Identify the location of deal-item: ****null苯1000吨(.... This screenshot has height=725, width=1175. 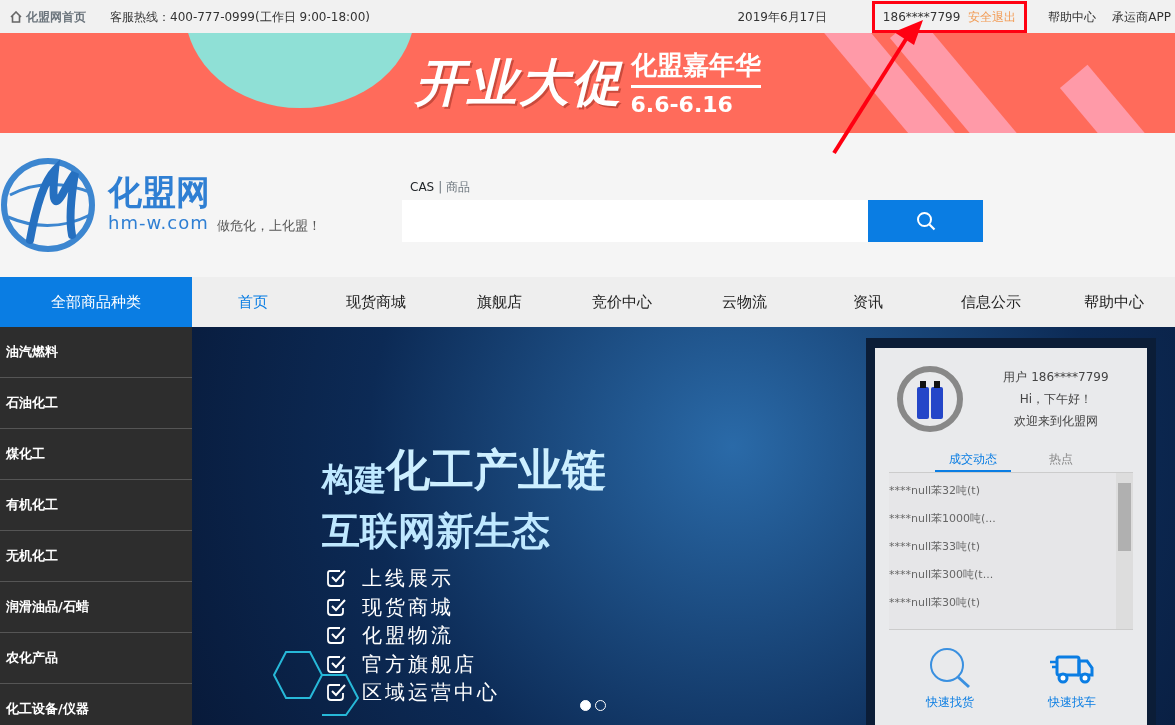
(943, 519).